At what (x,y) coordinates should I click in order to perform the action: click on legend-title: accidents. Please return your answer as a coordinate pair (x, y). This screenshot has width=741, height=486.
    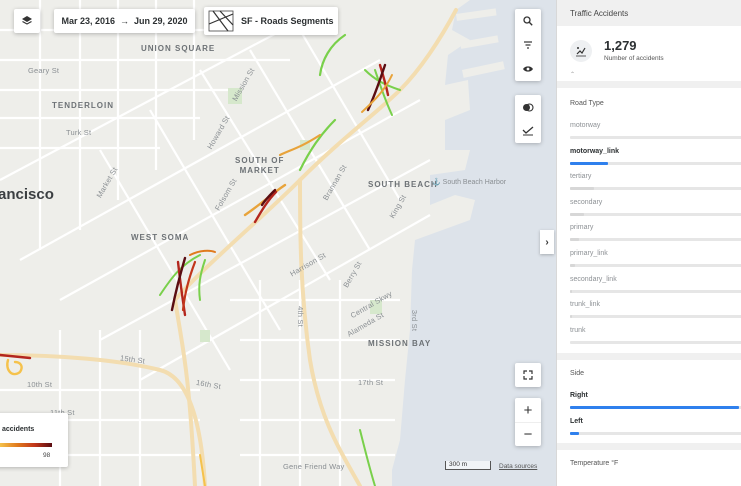
    Looking at the image, I should click on (18, 429).